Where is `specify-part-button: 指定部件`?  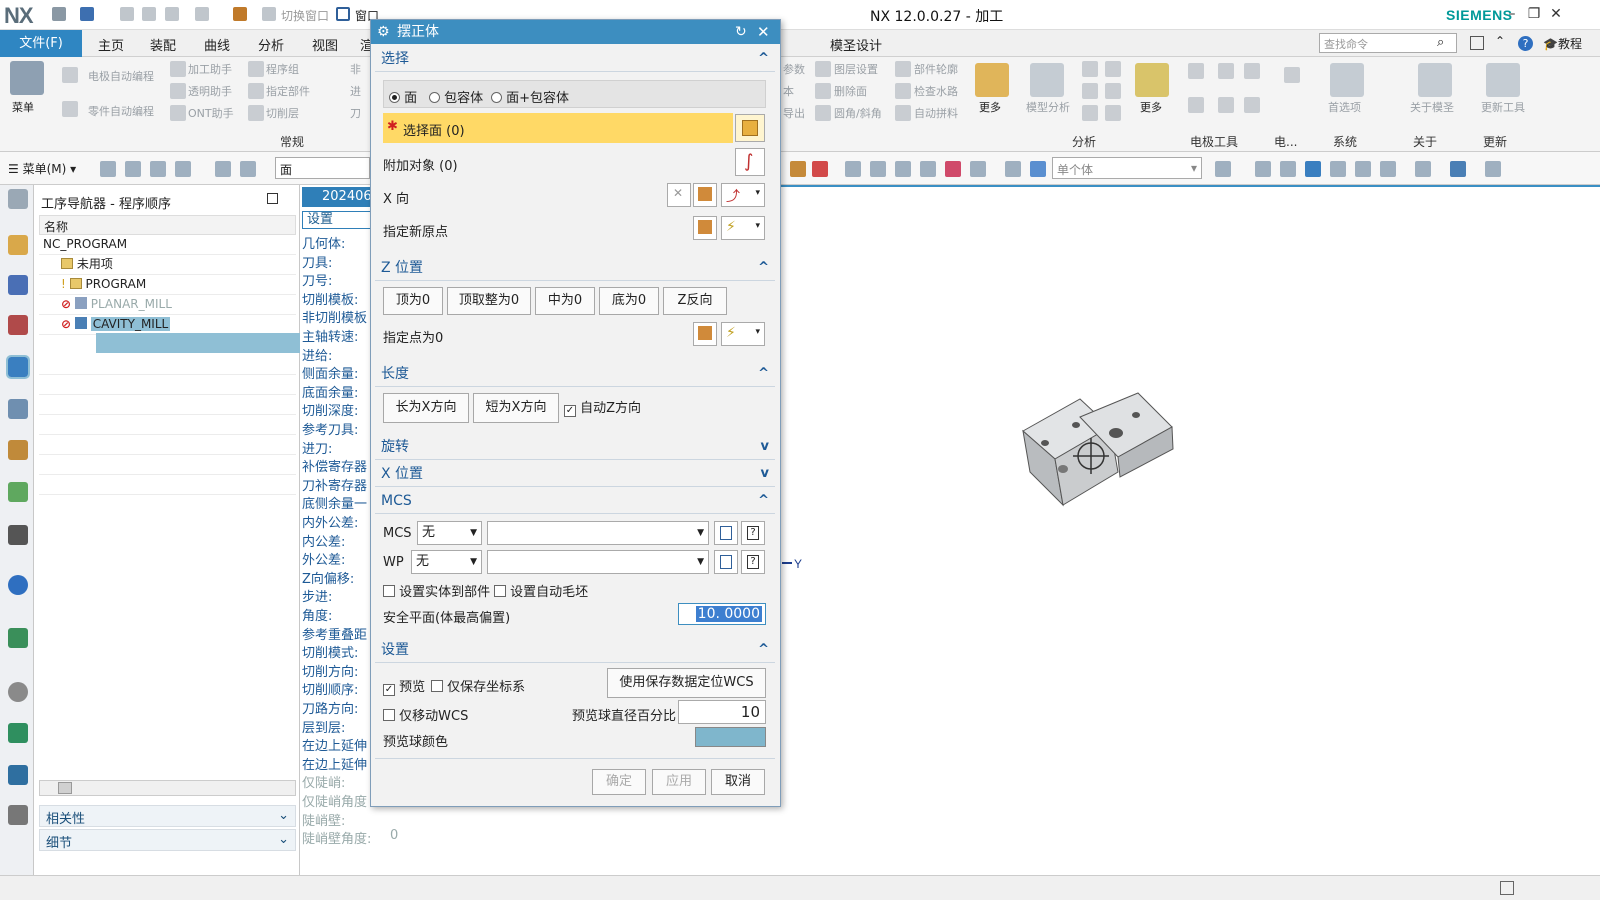 specify-part-button: 指定部件 is located at coordinates (288, 91).